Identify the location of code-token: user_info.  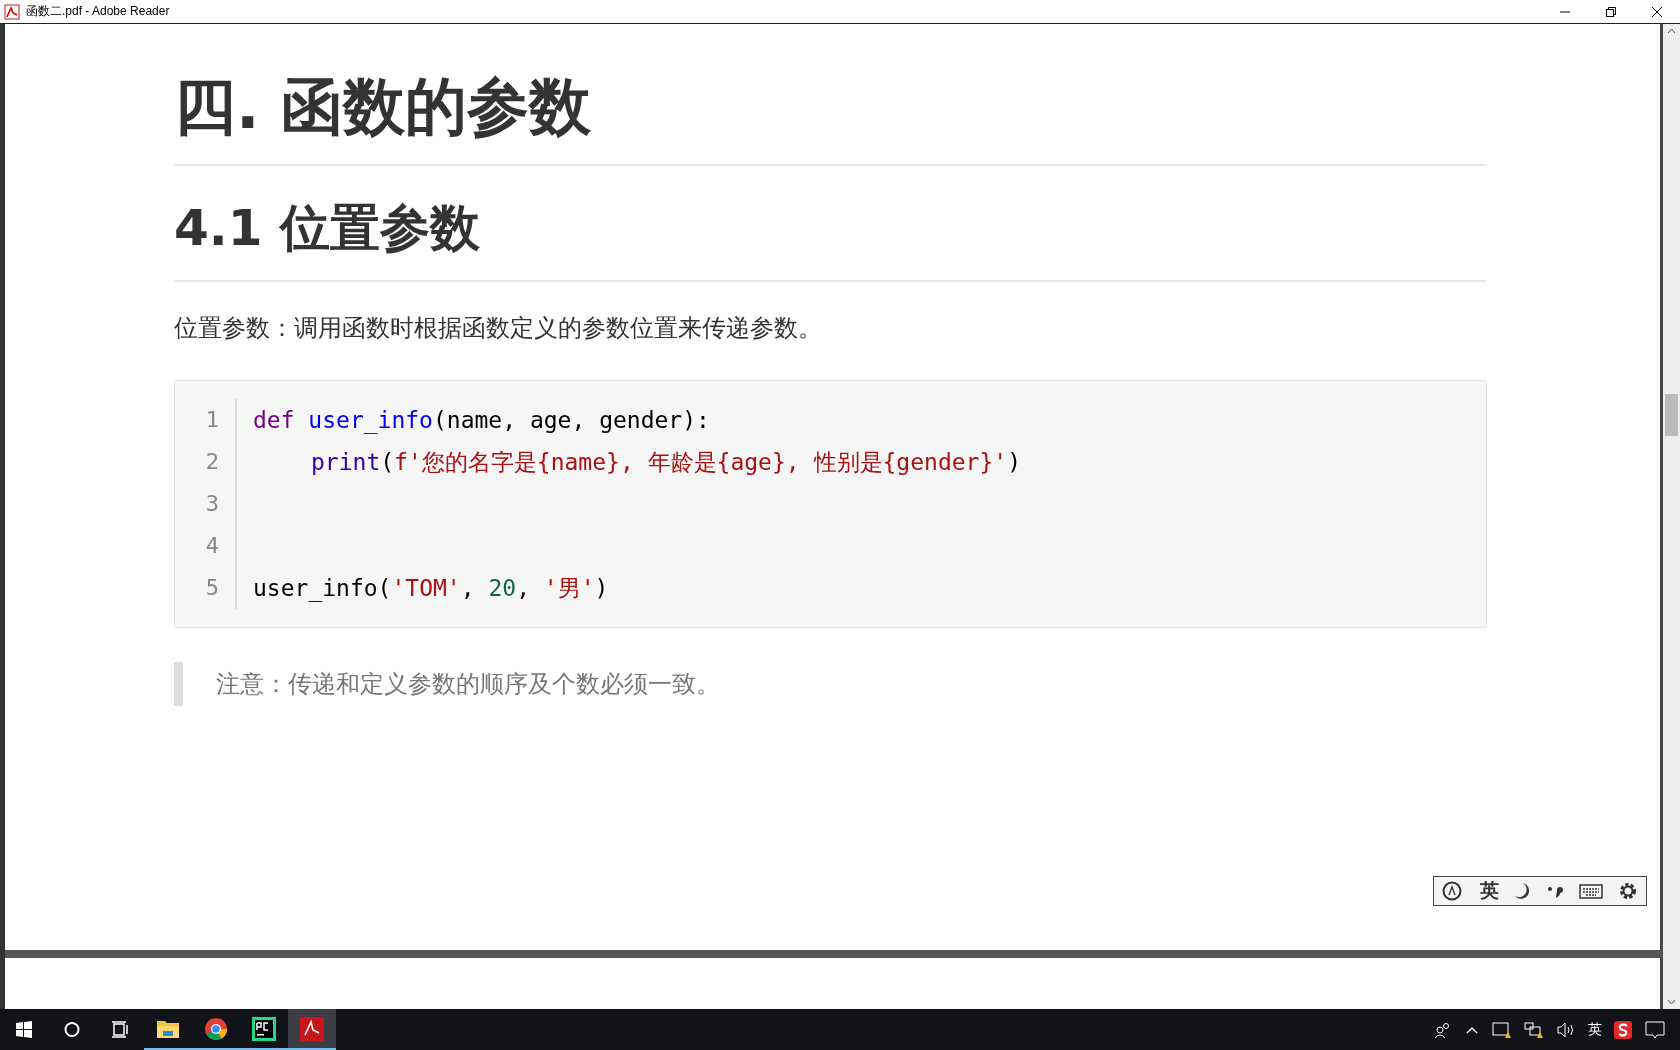
(370, 420).